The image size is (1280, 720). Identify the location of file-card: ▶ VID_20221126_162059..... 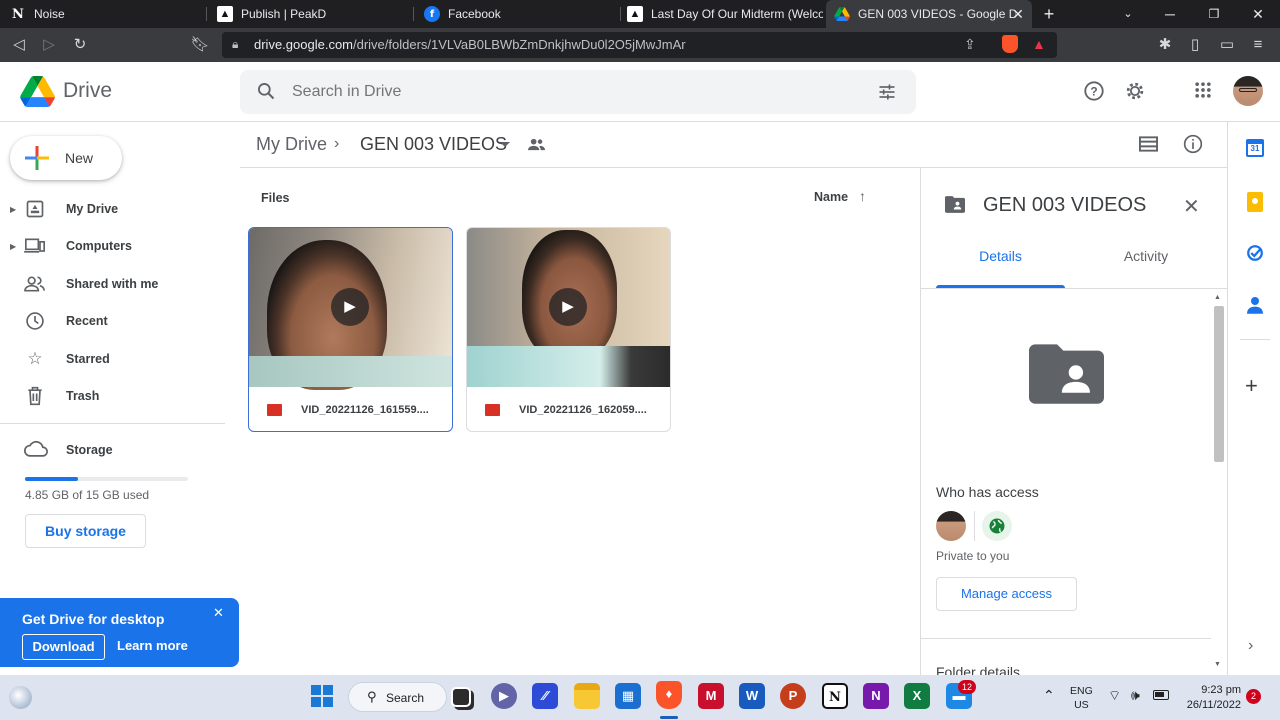
(568, 329).